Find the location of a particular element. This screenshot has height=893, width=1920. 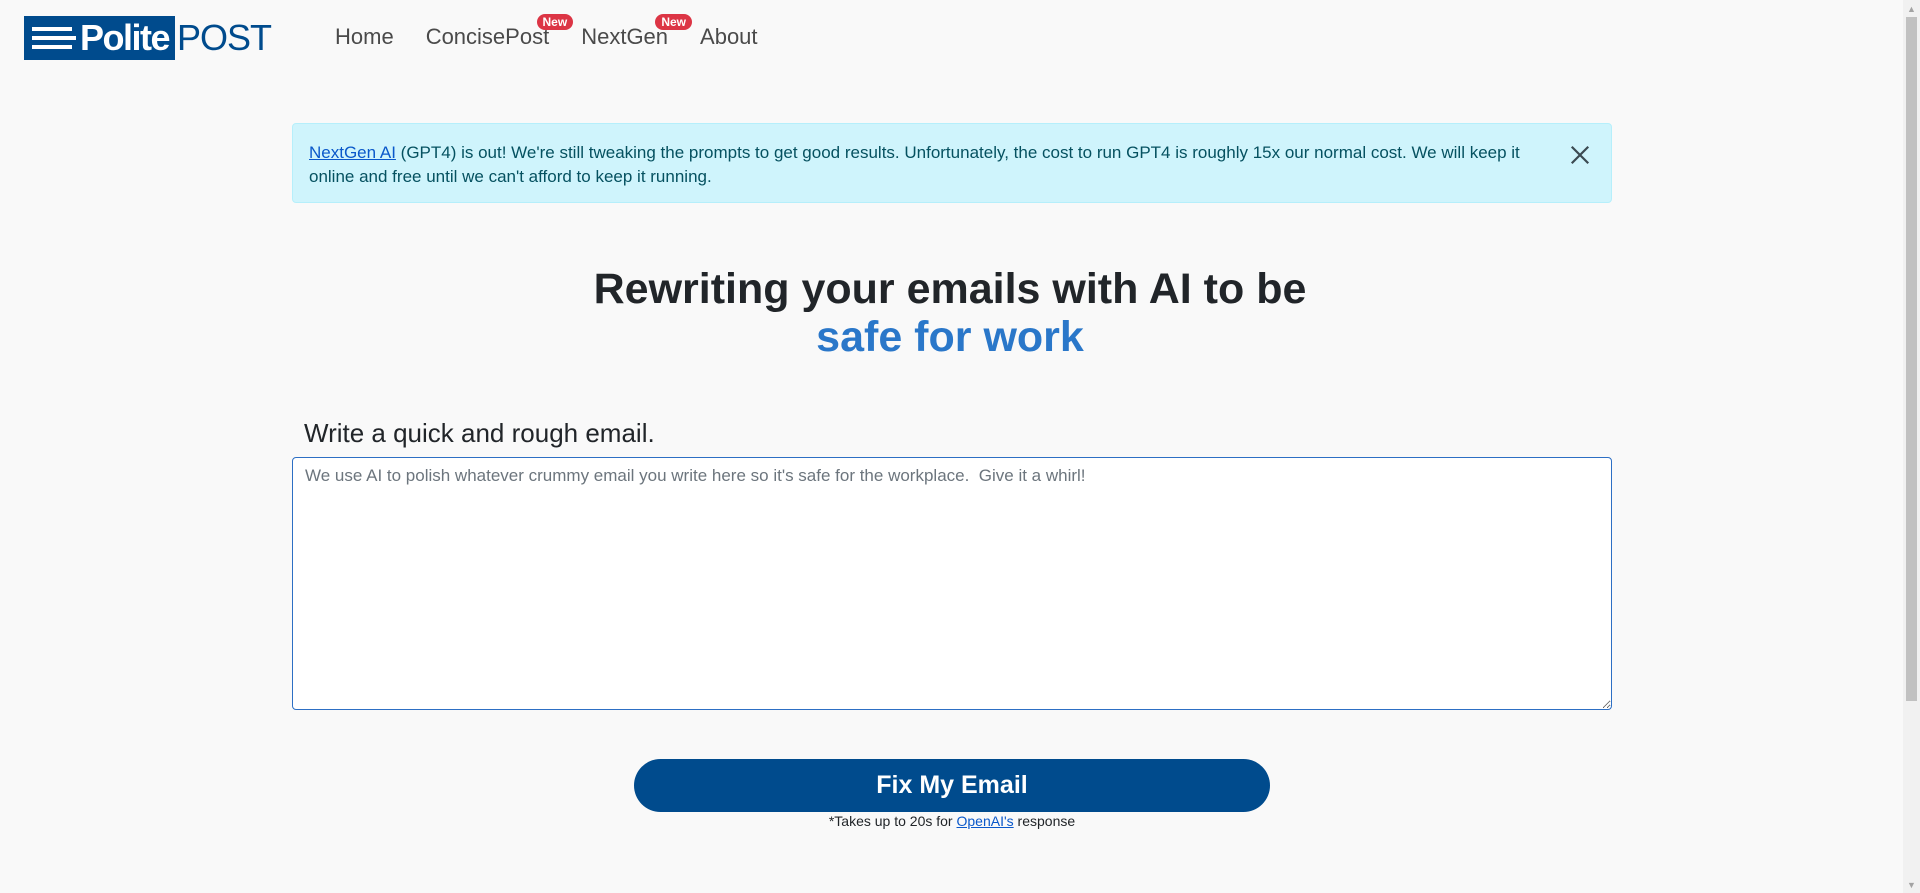

title-line-2: safe for work is located at coordinates (950, 337).